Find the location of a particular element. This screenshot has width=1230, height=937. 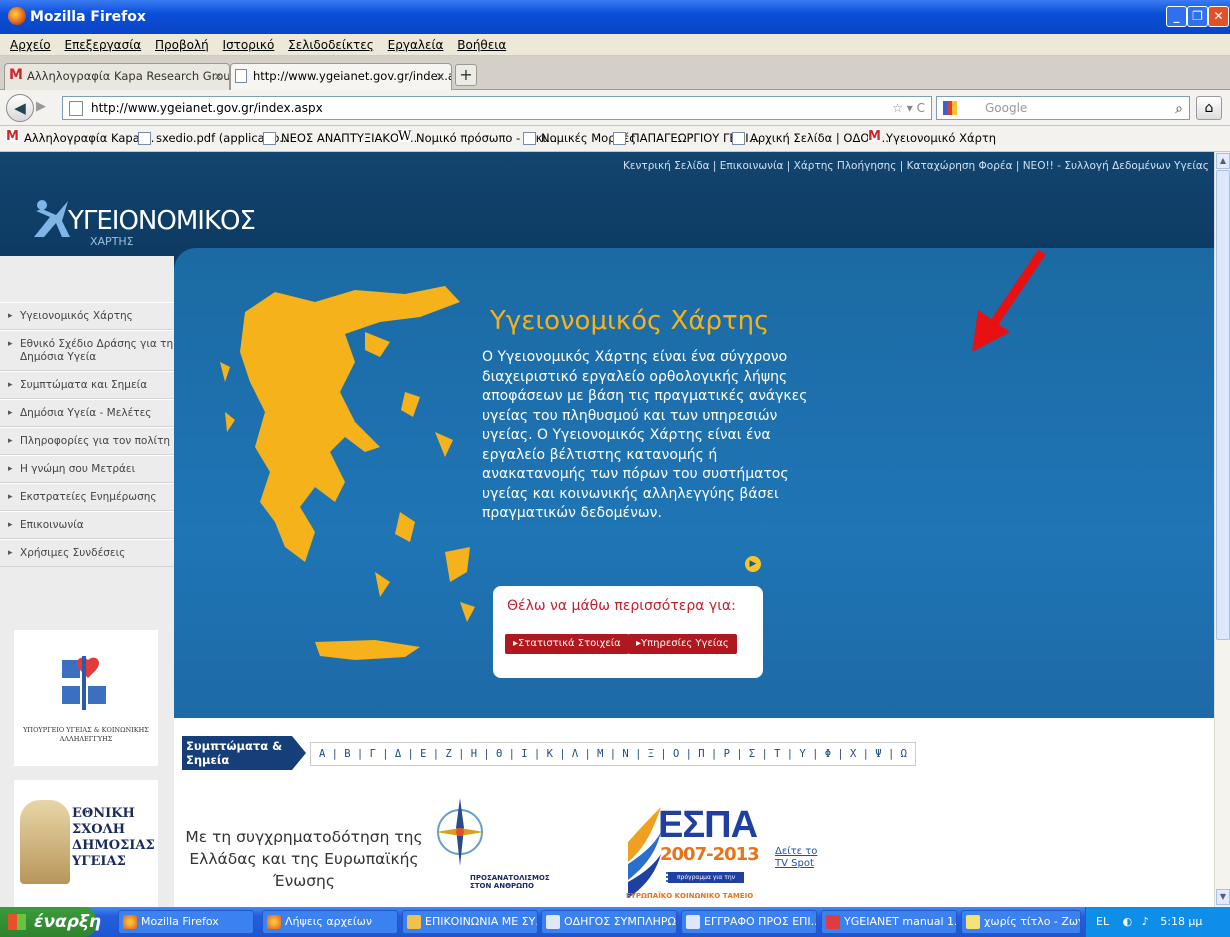

taskbar-item: Λήψεις αρχείων is located at coordinates (330, 922).